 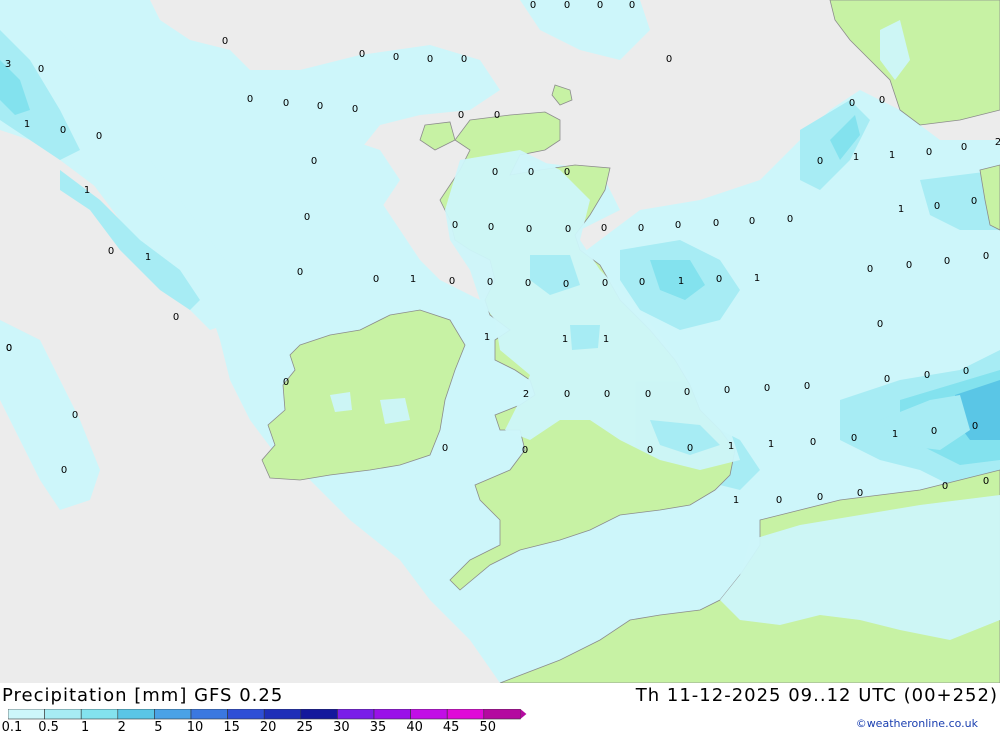 What do you see at coordinates (917, 723) in the screenshot?
I see `credit-link: ©weatheronline.co.uk` at bounding box center [917, 723].